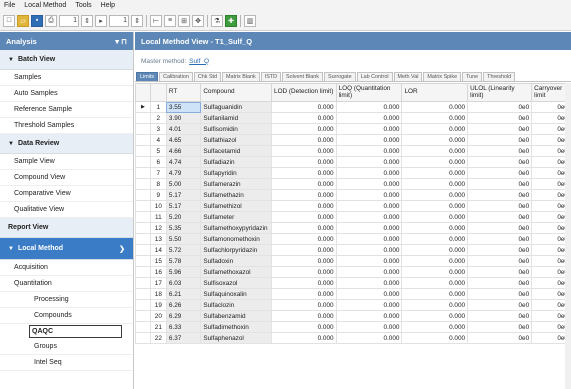 The image size is (571, 389). I want to click on column-header: RT, so click(183, 92).